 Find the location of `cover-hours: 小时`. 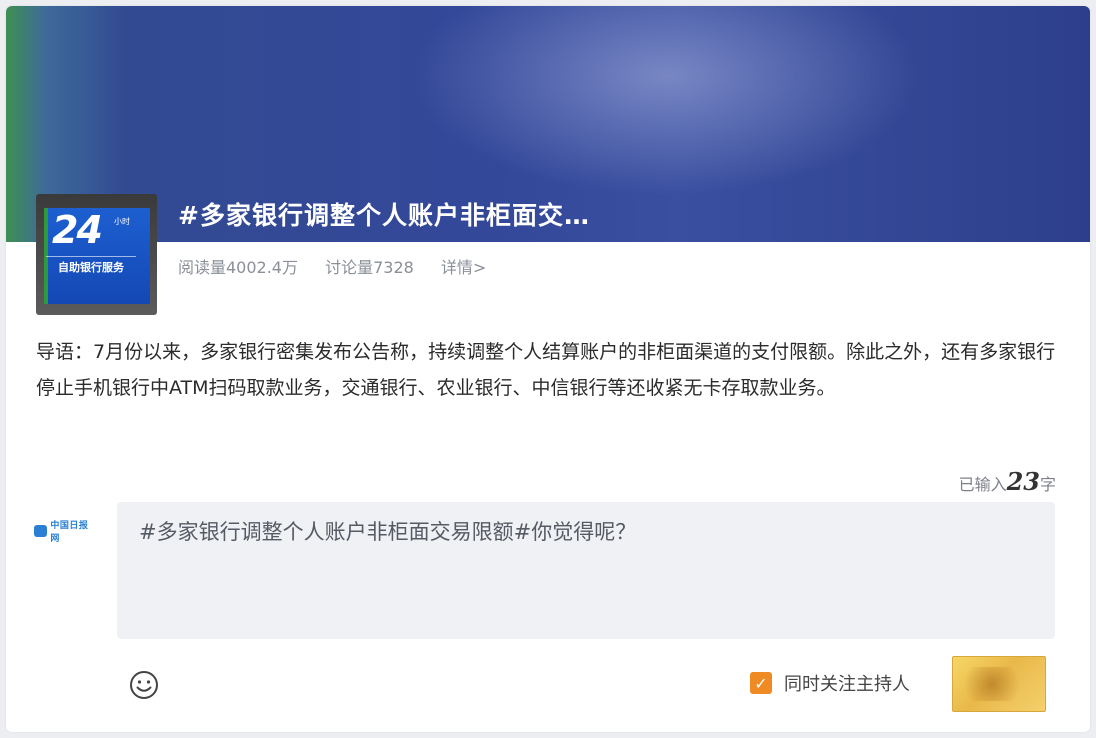

cover-hours: 小时 is located at coordinates (122, 221).